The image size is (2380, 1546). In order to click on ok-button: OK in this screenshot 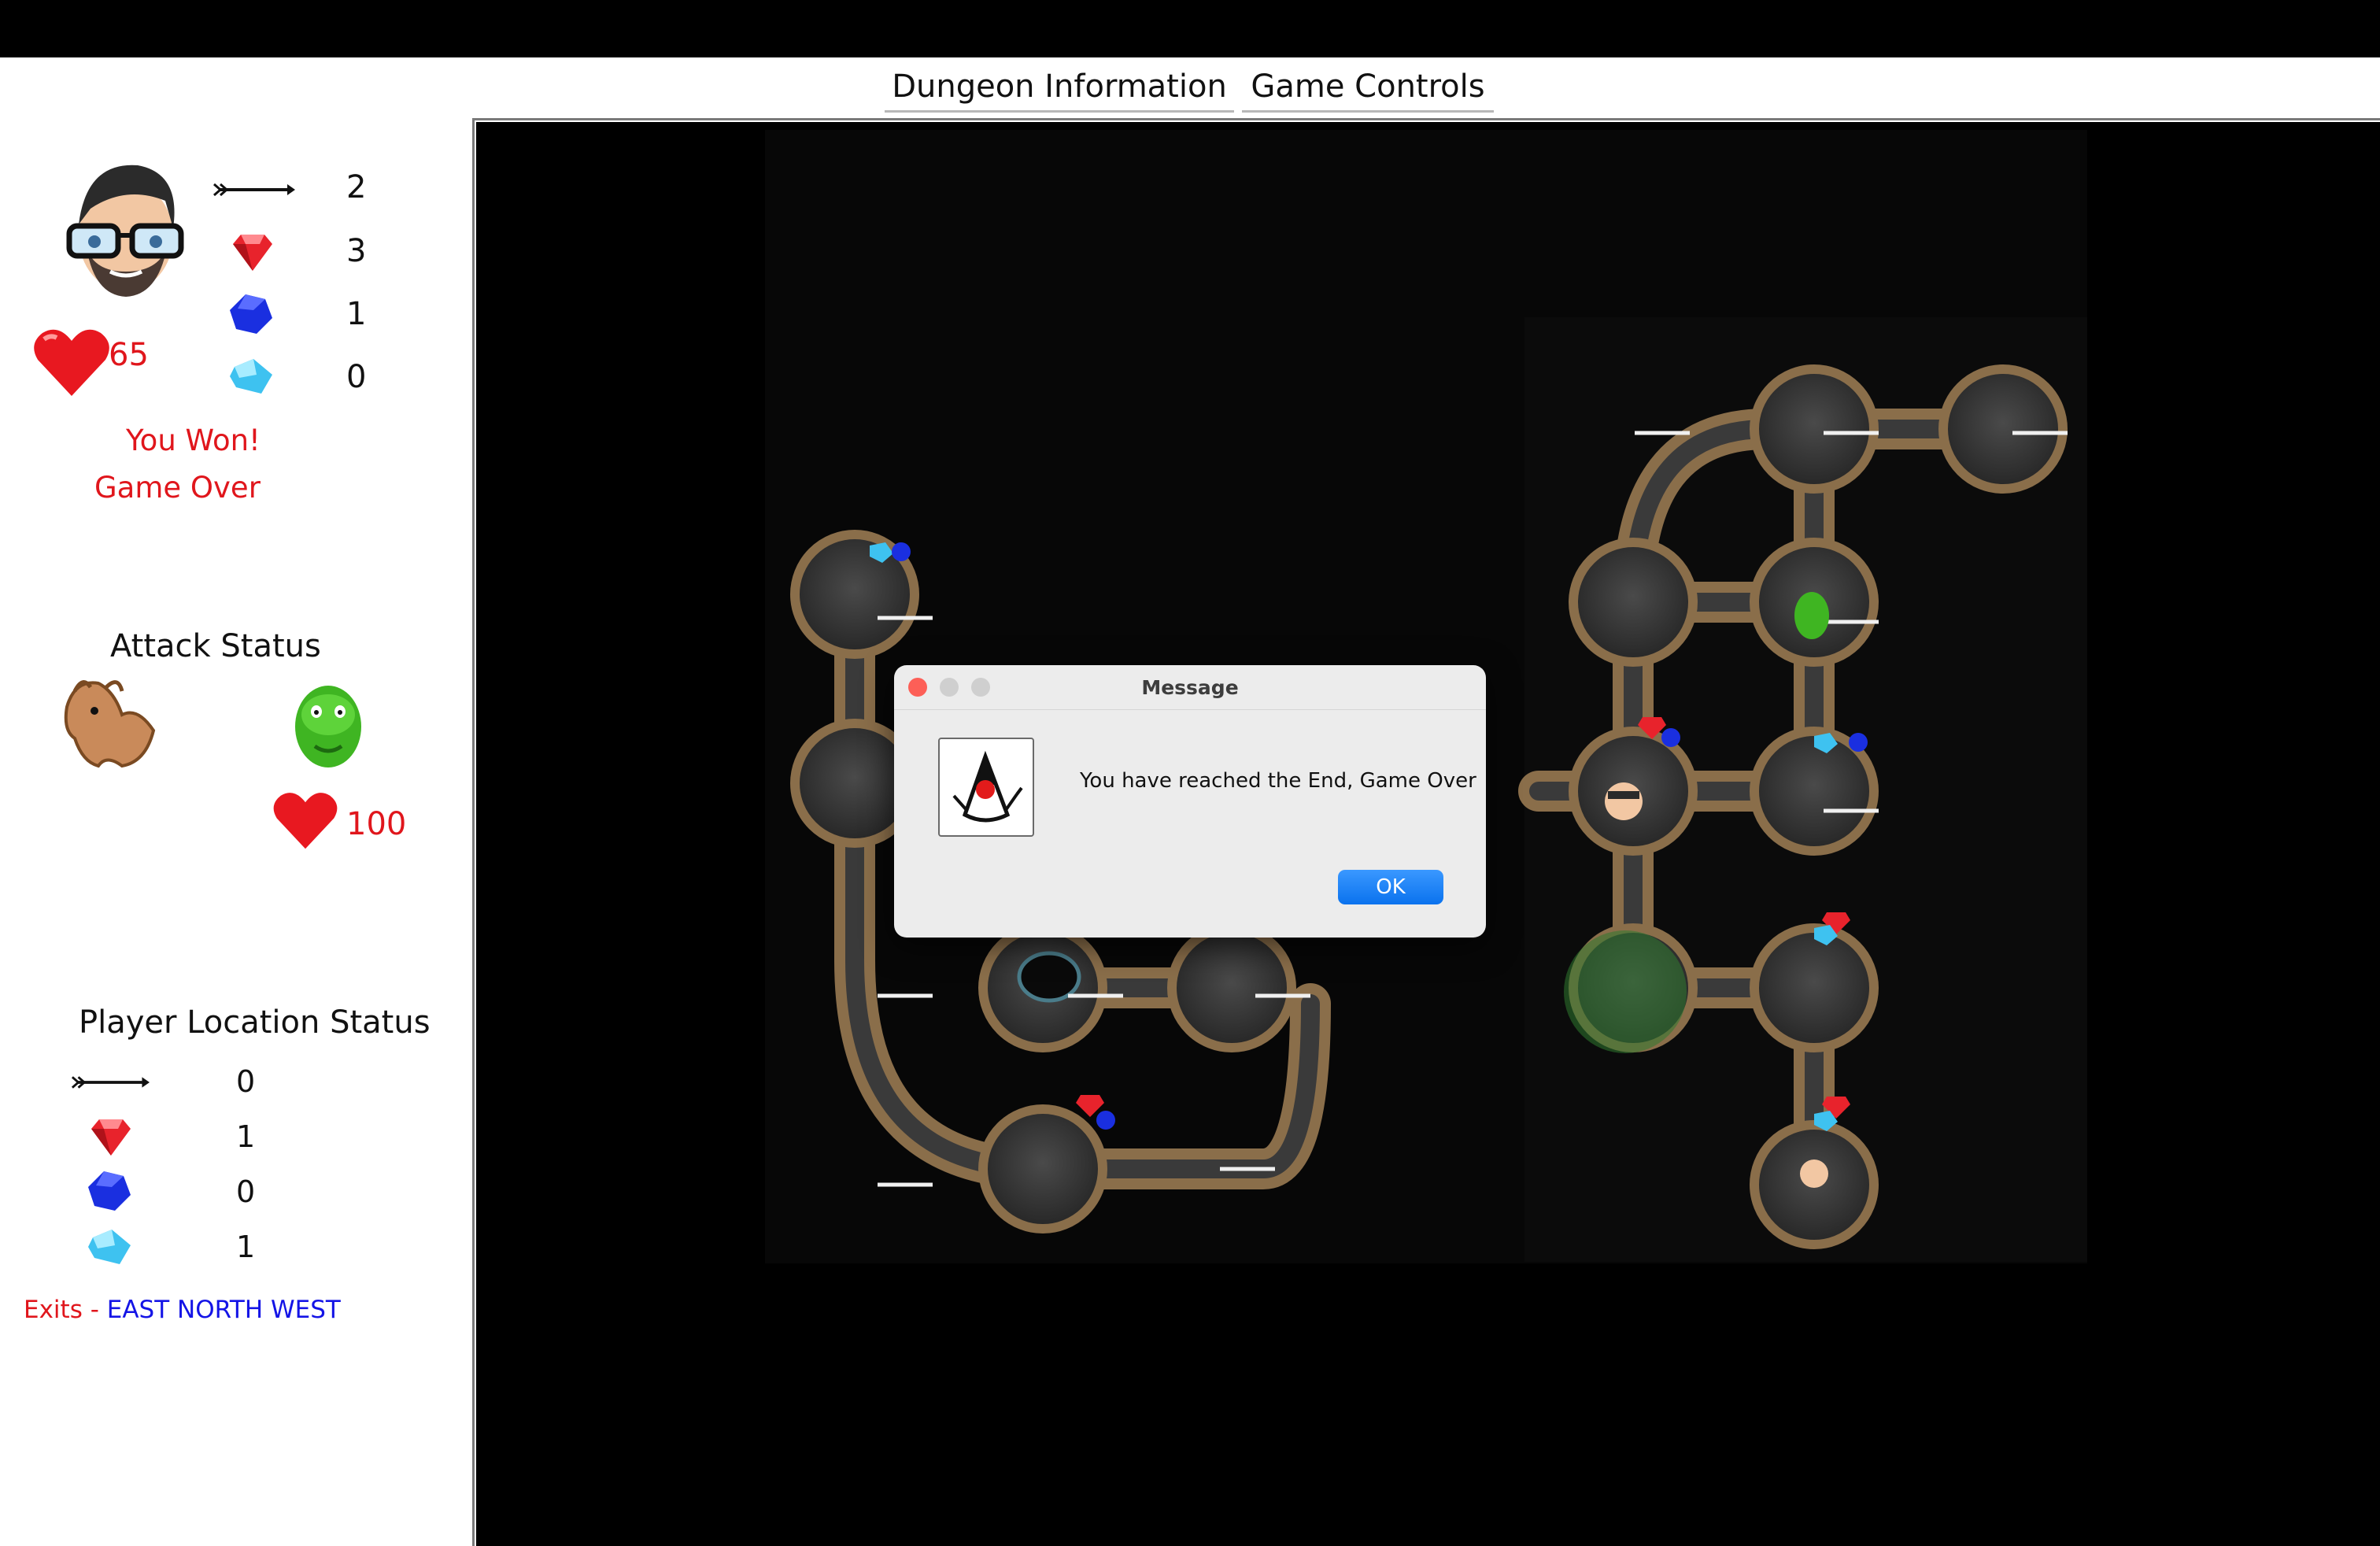, I will do `click(1390, 887)`.